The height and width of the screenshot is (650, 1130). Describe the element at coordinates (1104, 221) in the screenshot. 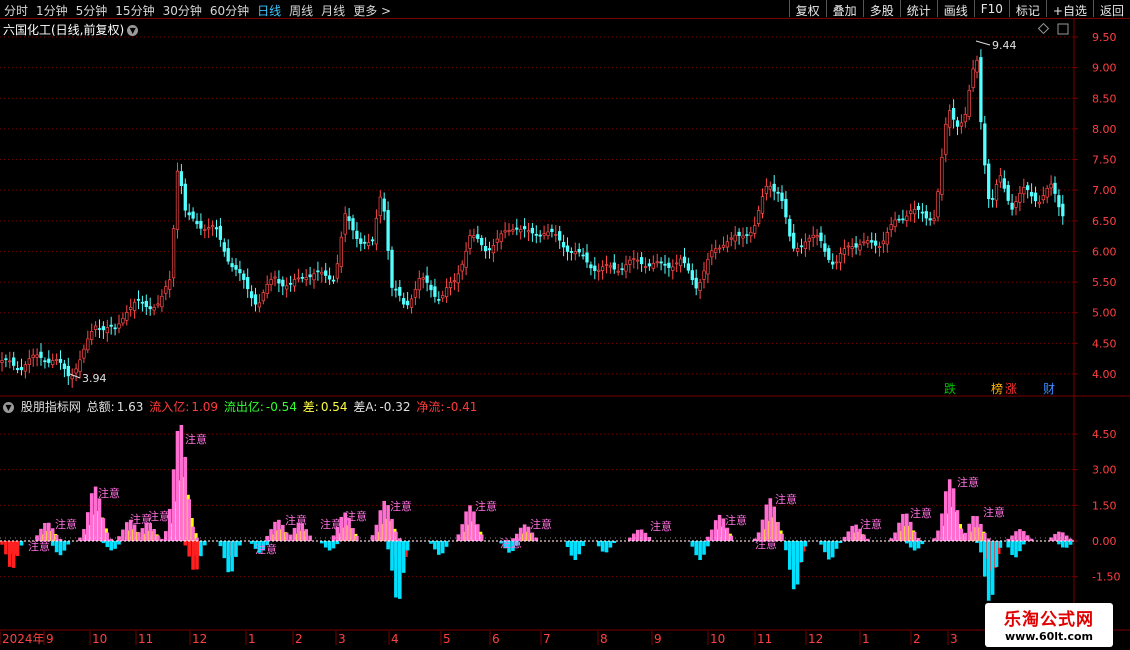

I see `price-tick-label: 6.50` at that location.